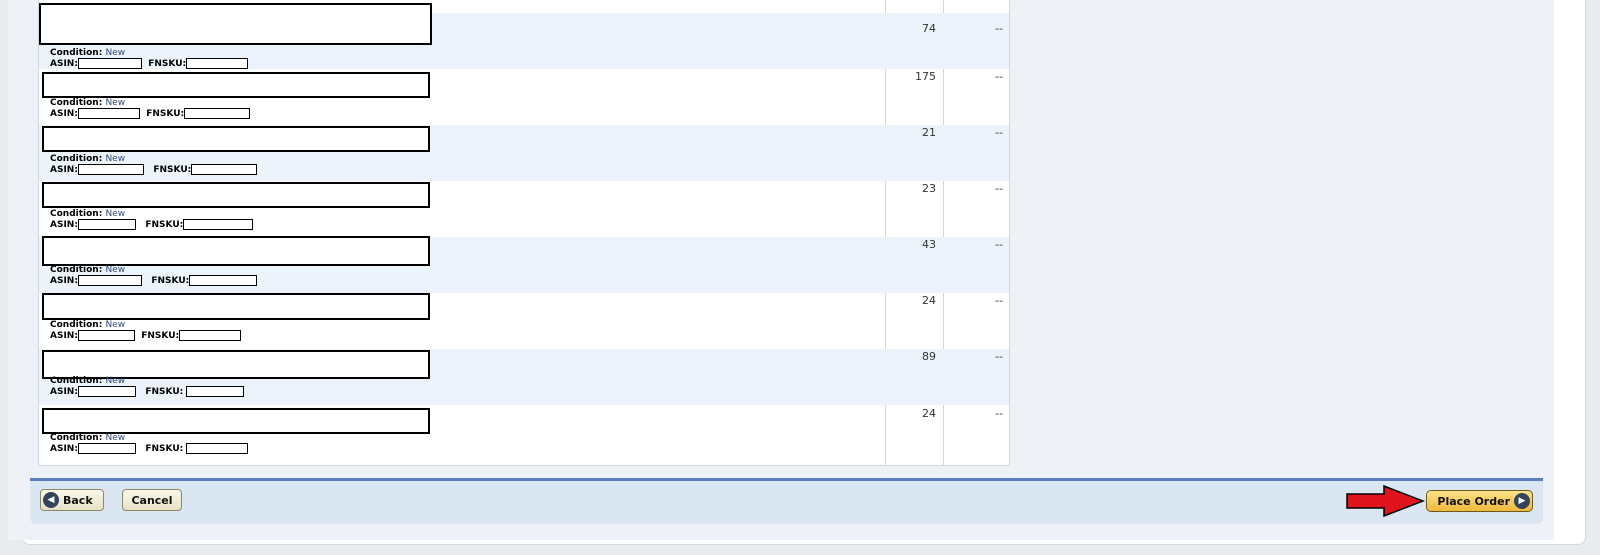 This screenshot has height=555, width=1600. Describe the element at coordinates (1522, 501) in the screenshot. I see `chevron-right-icon: ▶` at that location.